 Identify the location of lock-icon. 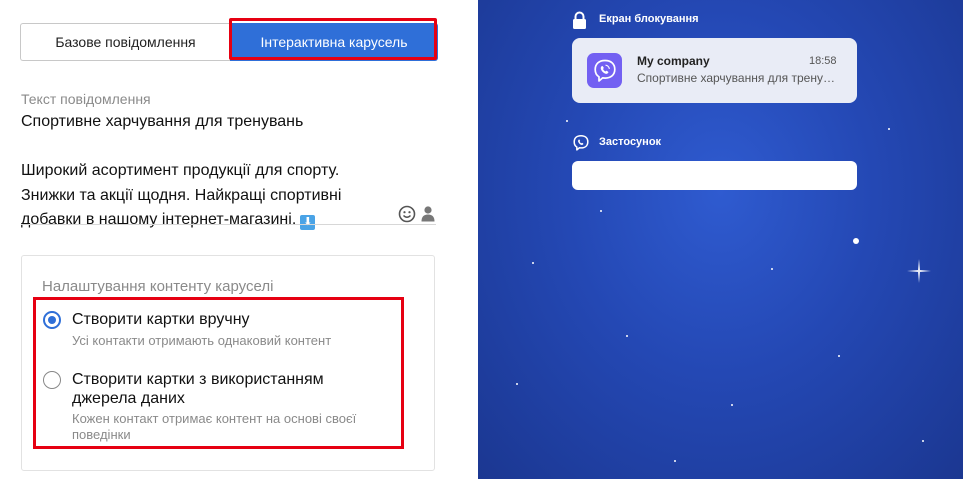
(579, 23).